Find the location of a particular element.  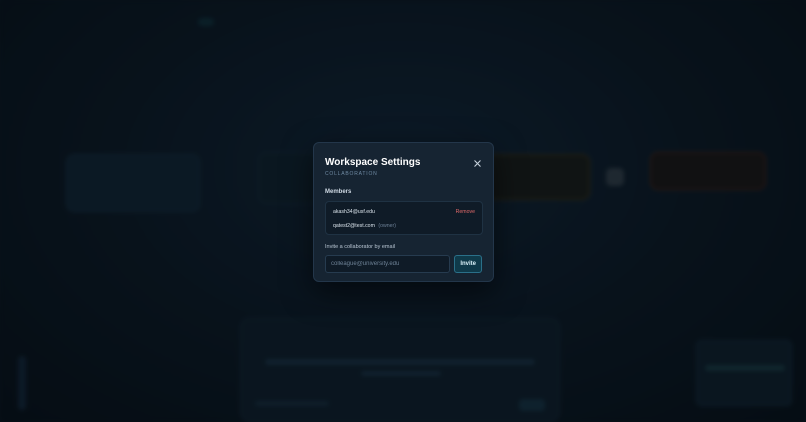

close-button is located at coordinates (477, 163).